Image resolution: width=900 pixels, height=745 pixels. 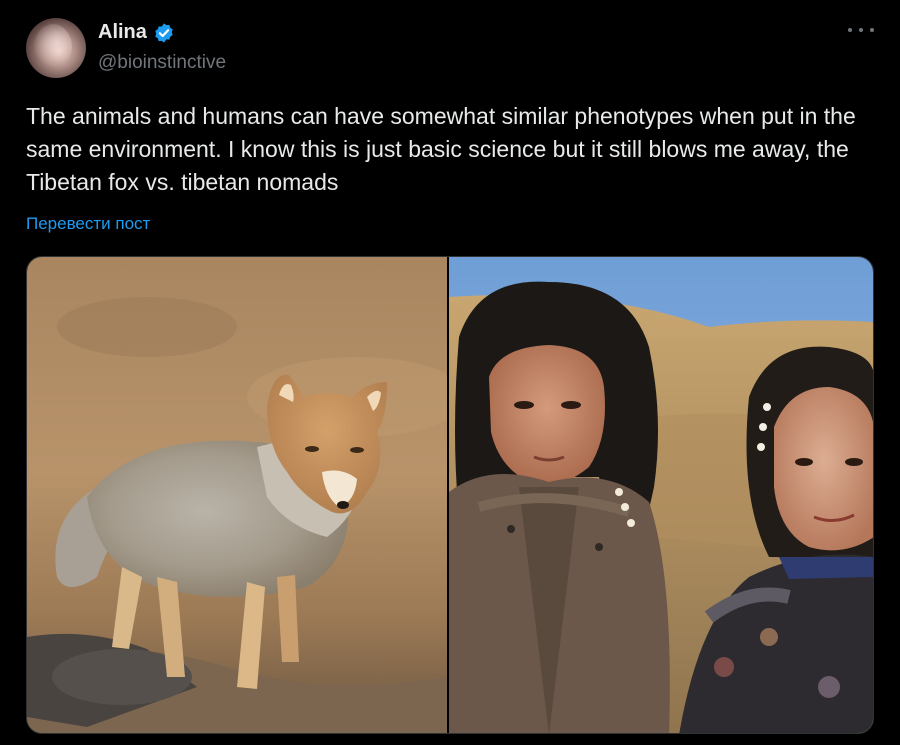 What do you see at coordinates (164, 32) in the screenshot?
I see `verified-badge-icon` at bounding box center [164, 32].